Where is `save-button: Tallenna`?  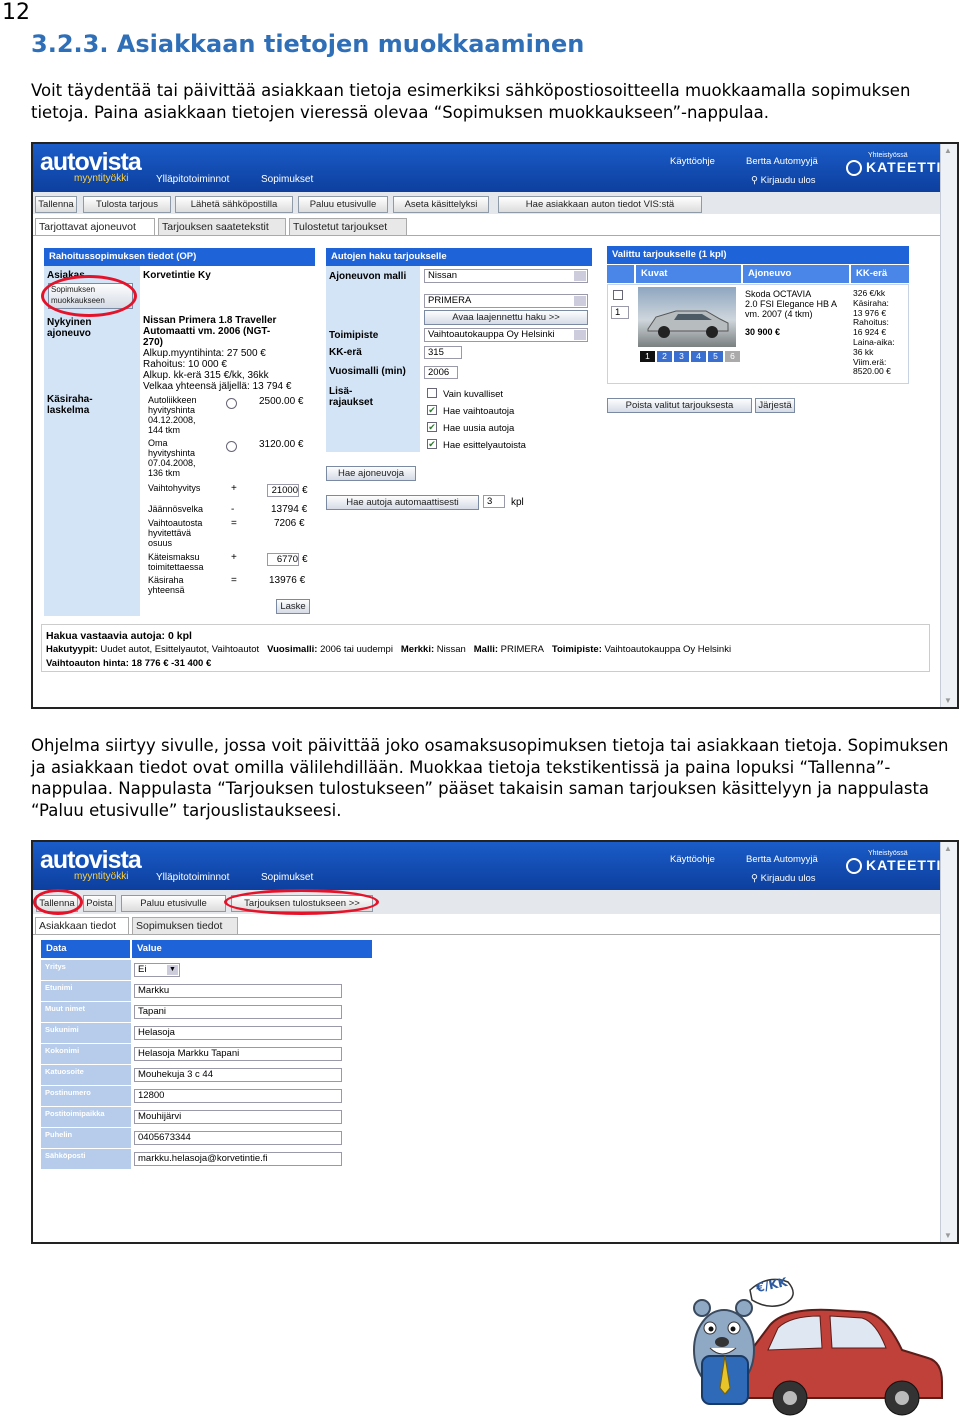 save-button: Tallenna is located at coordinates (56, 204).